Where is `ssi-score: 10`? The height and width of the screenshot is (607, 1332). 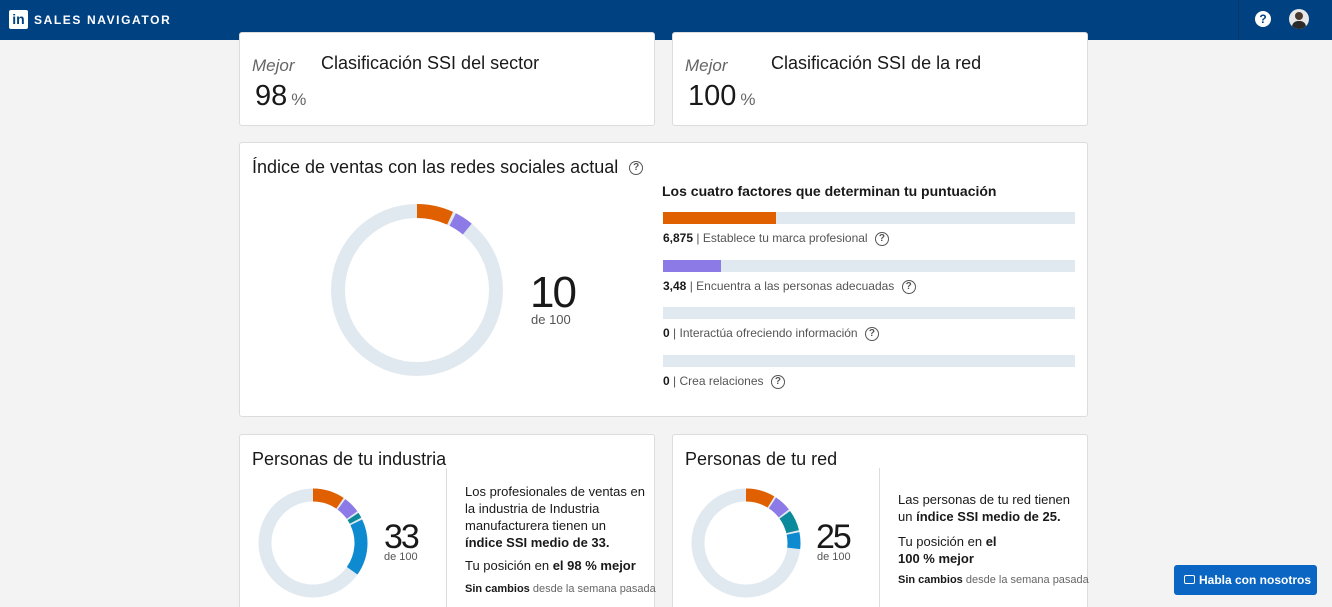
ssi-score: 10 is located at coordinates (553, 292).